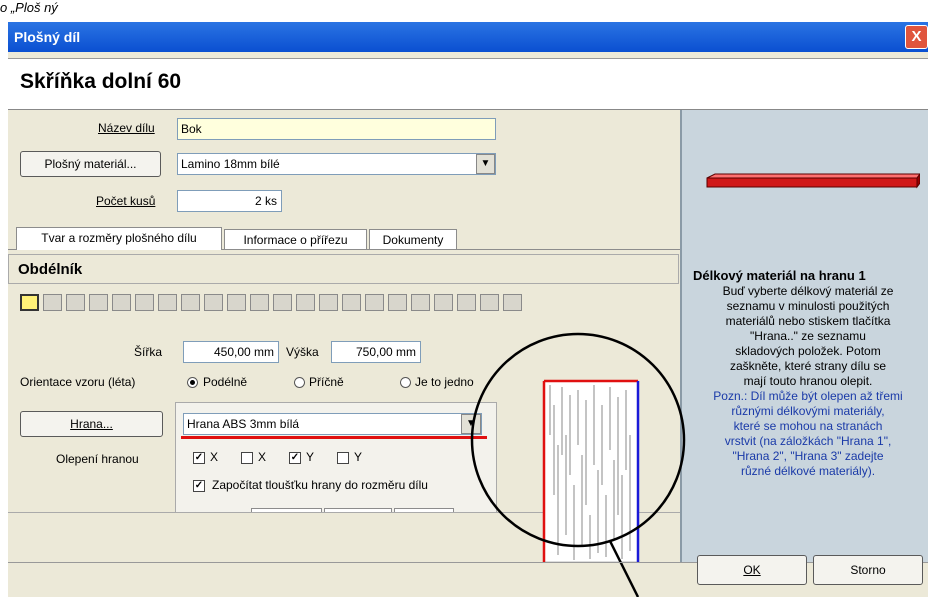 The width and height of the screenshot is (928, 597). What do you see at coordinates (243, 424) in the screenshot?
I see `edge-value: Hrana ABS 3mm bílá` at bounding box center [243, 424].